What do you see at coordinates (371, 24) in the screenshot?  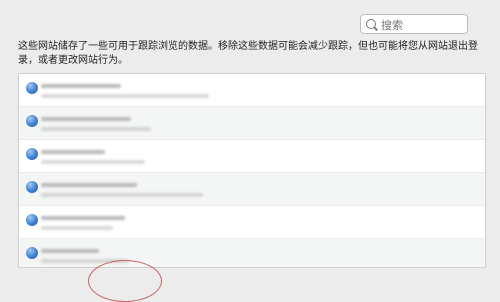 I see `search-icon` at bounding box center [371, 24].